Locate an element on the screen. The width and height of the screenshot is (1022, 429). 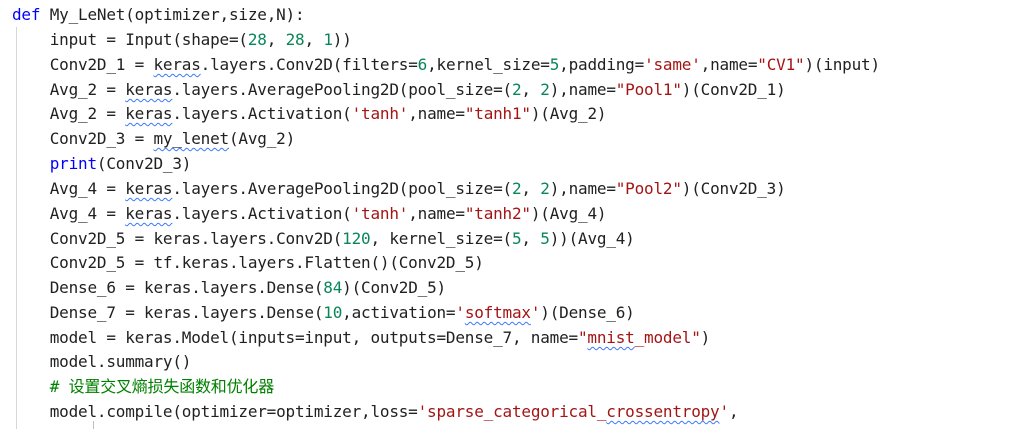
code-token: model.summary() is located at coordinates (102, 361).